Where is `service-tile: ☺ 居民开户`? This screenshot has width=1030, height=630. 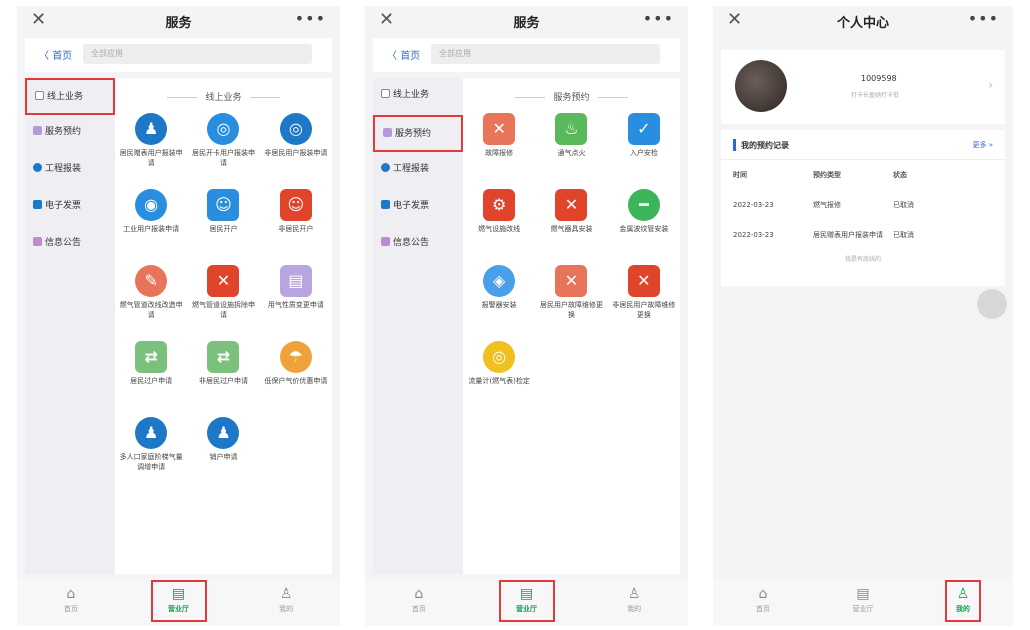
service-tile: ☺ 居民开户 is located at coordinates (223, 227).